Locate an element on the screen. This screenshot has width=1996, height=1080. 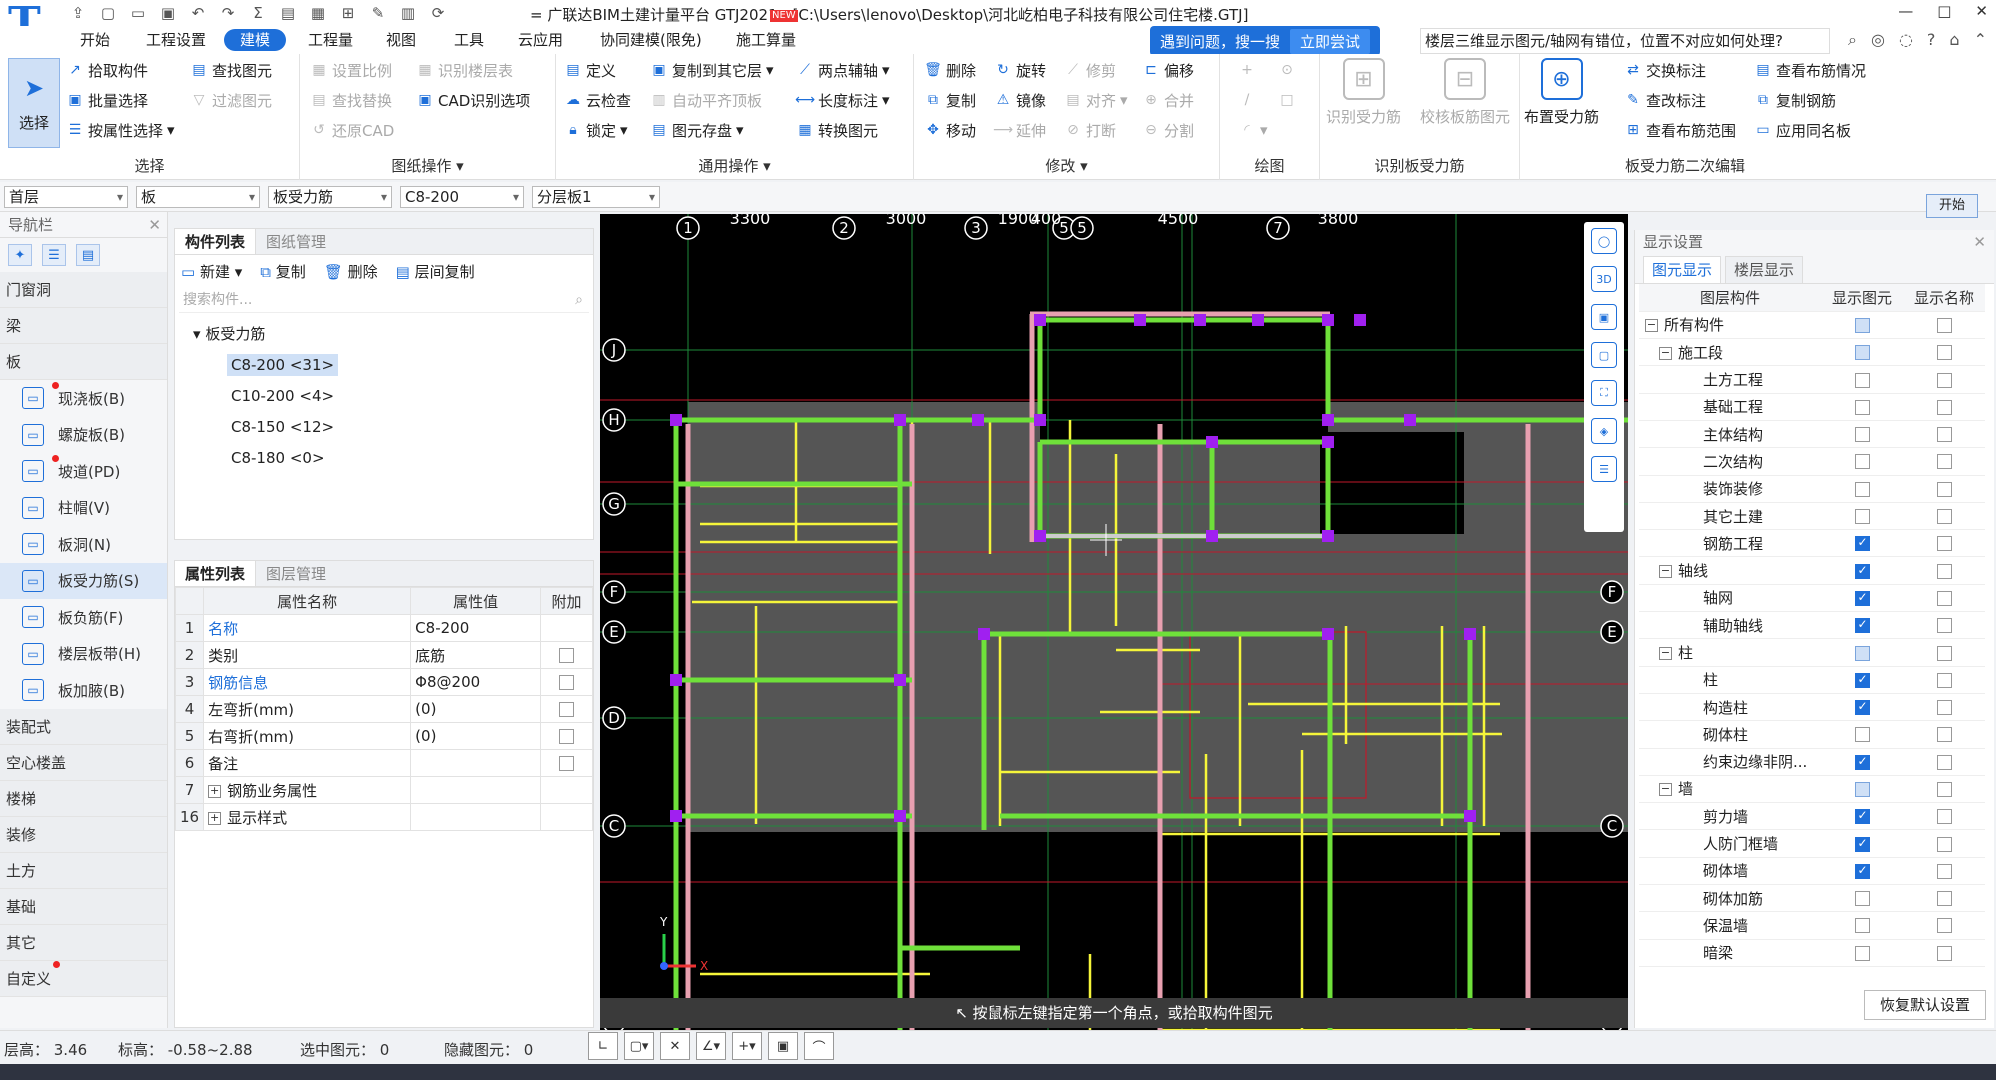
nav-category-decoration: 装修 is located at coordinates (83, 834).